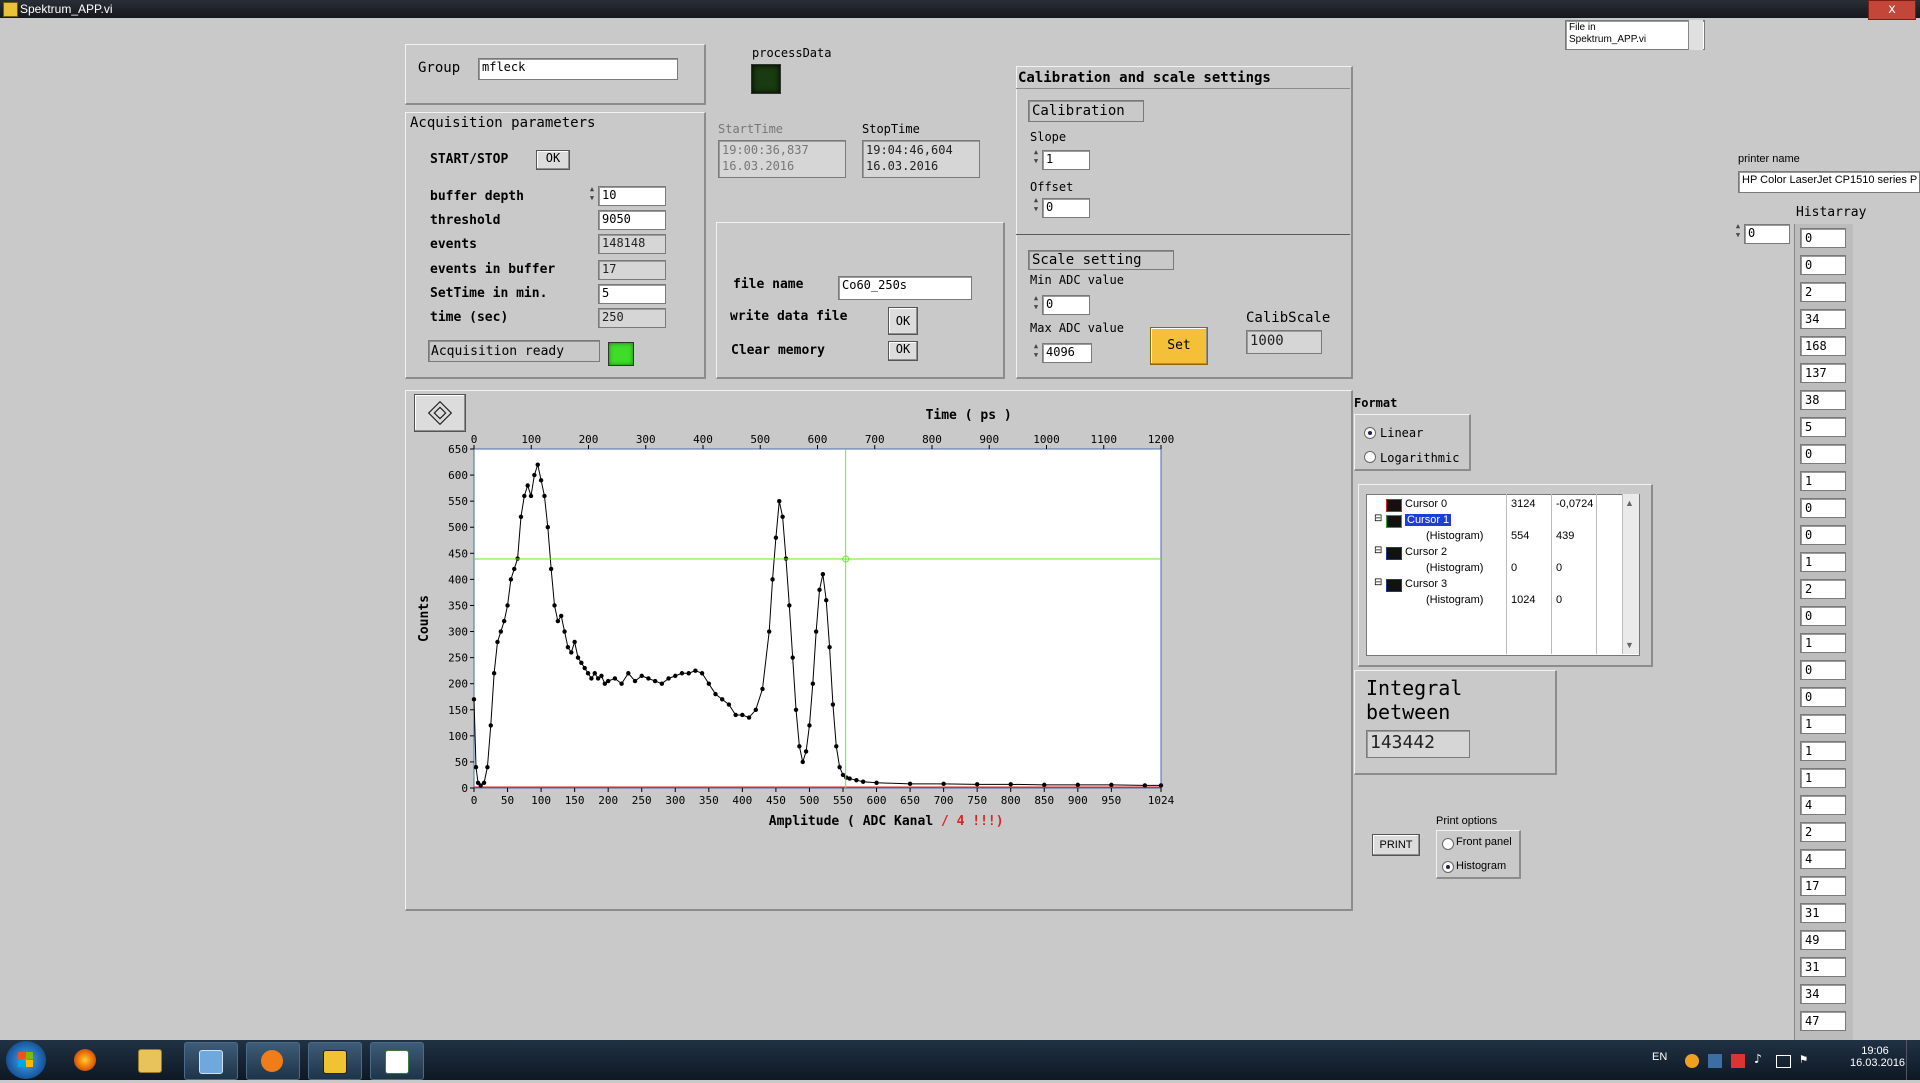  What do you see at coordinates (273, 1061) in the screenshot?
I see `taskbar-avast` at bounding box center [273, 1061].